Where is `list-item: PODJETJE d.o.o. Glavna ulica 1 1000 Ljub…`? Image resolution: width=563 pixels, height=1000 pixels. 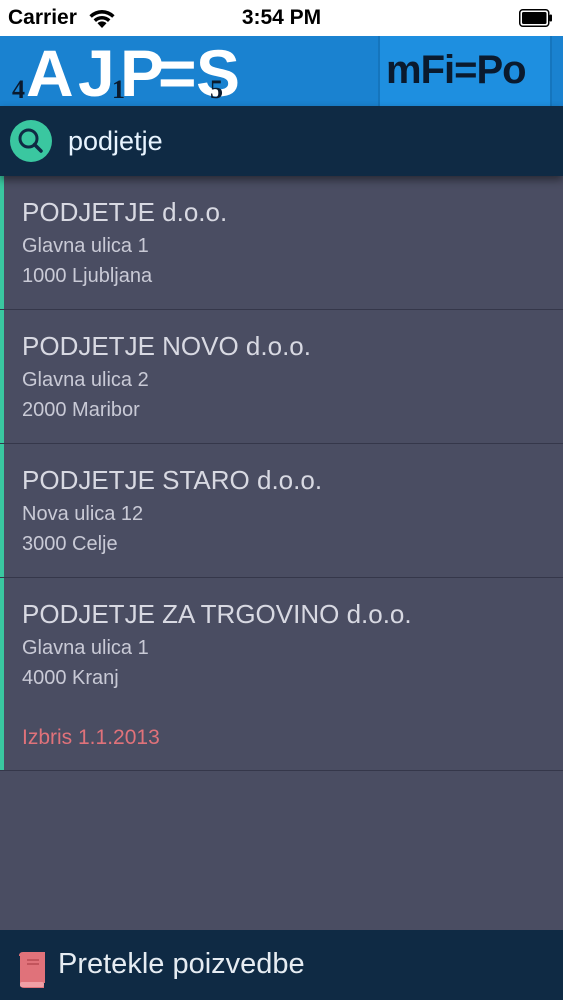
list-item: PODJETJE d.o.o. Glavna ulica 1 1000 Ljub… is located at coordinates (281, 243).